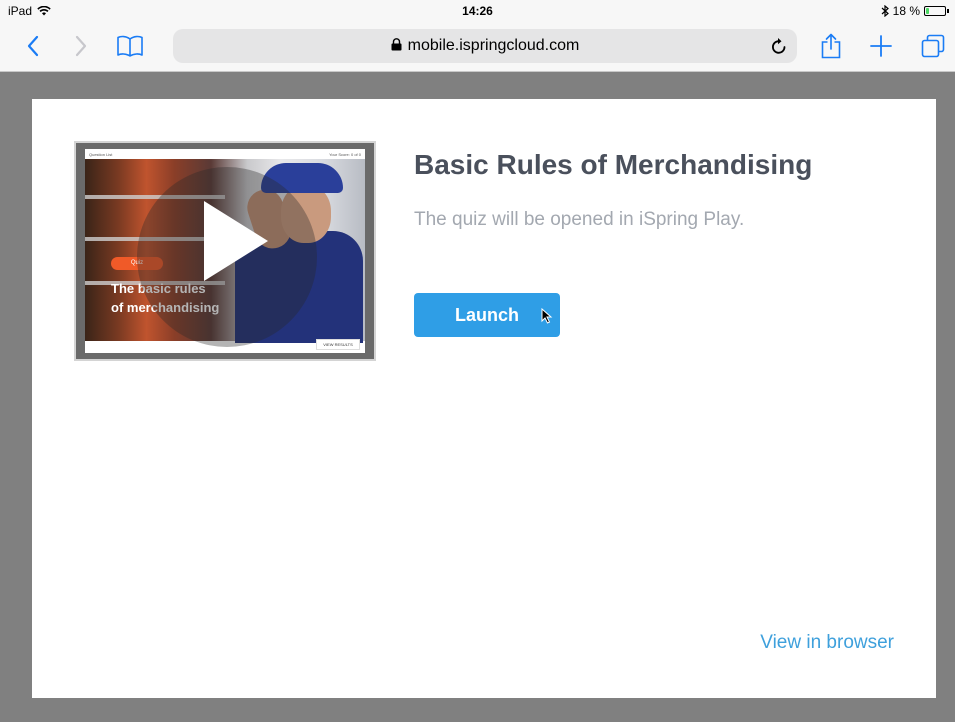 Image resolution: width=955 pixels, height=722 pixels. I want to click on tabs-button, so click(933, 46).